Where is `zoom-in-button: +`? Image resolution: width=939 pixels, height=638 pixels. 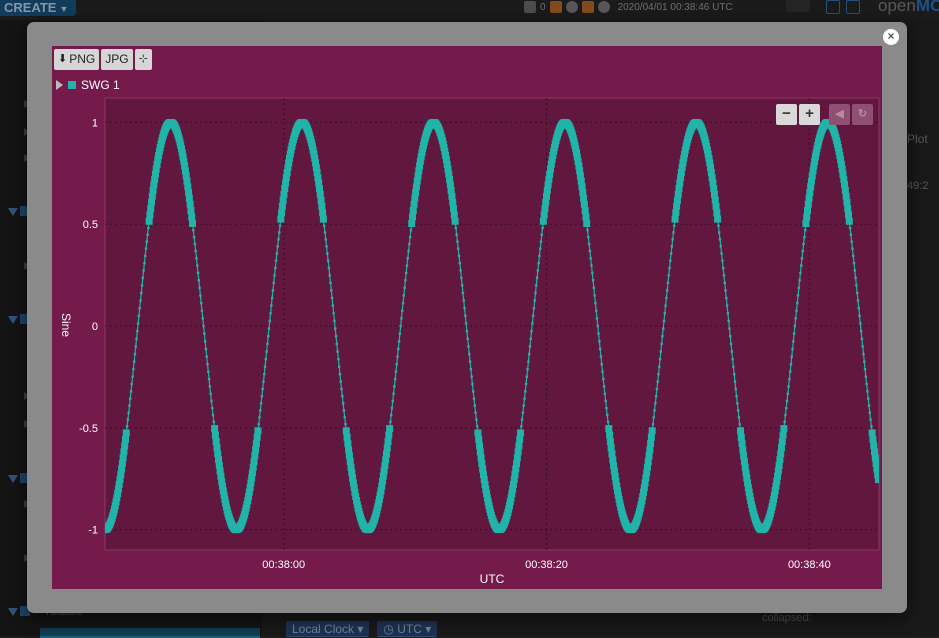
zoom-in-button: + is located at coordinates (809, 114).